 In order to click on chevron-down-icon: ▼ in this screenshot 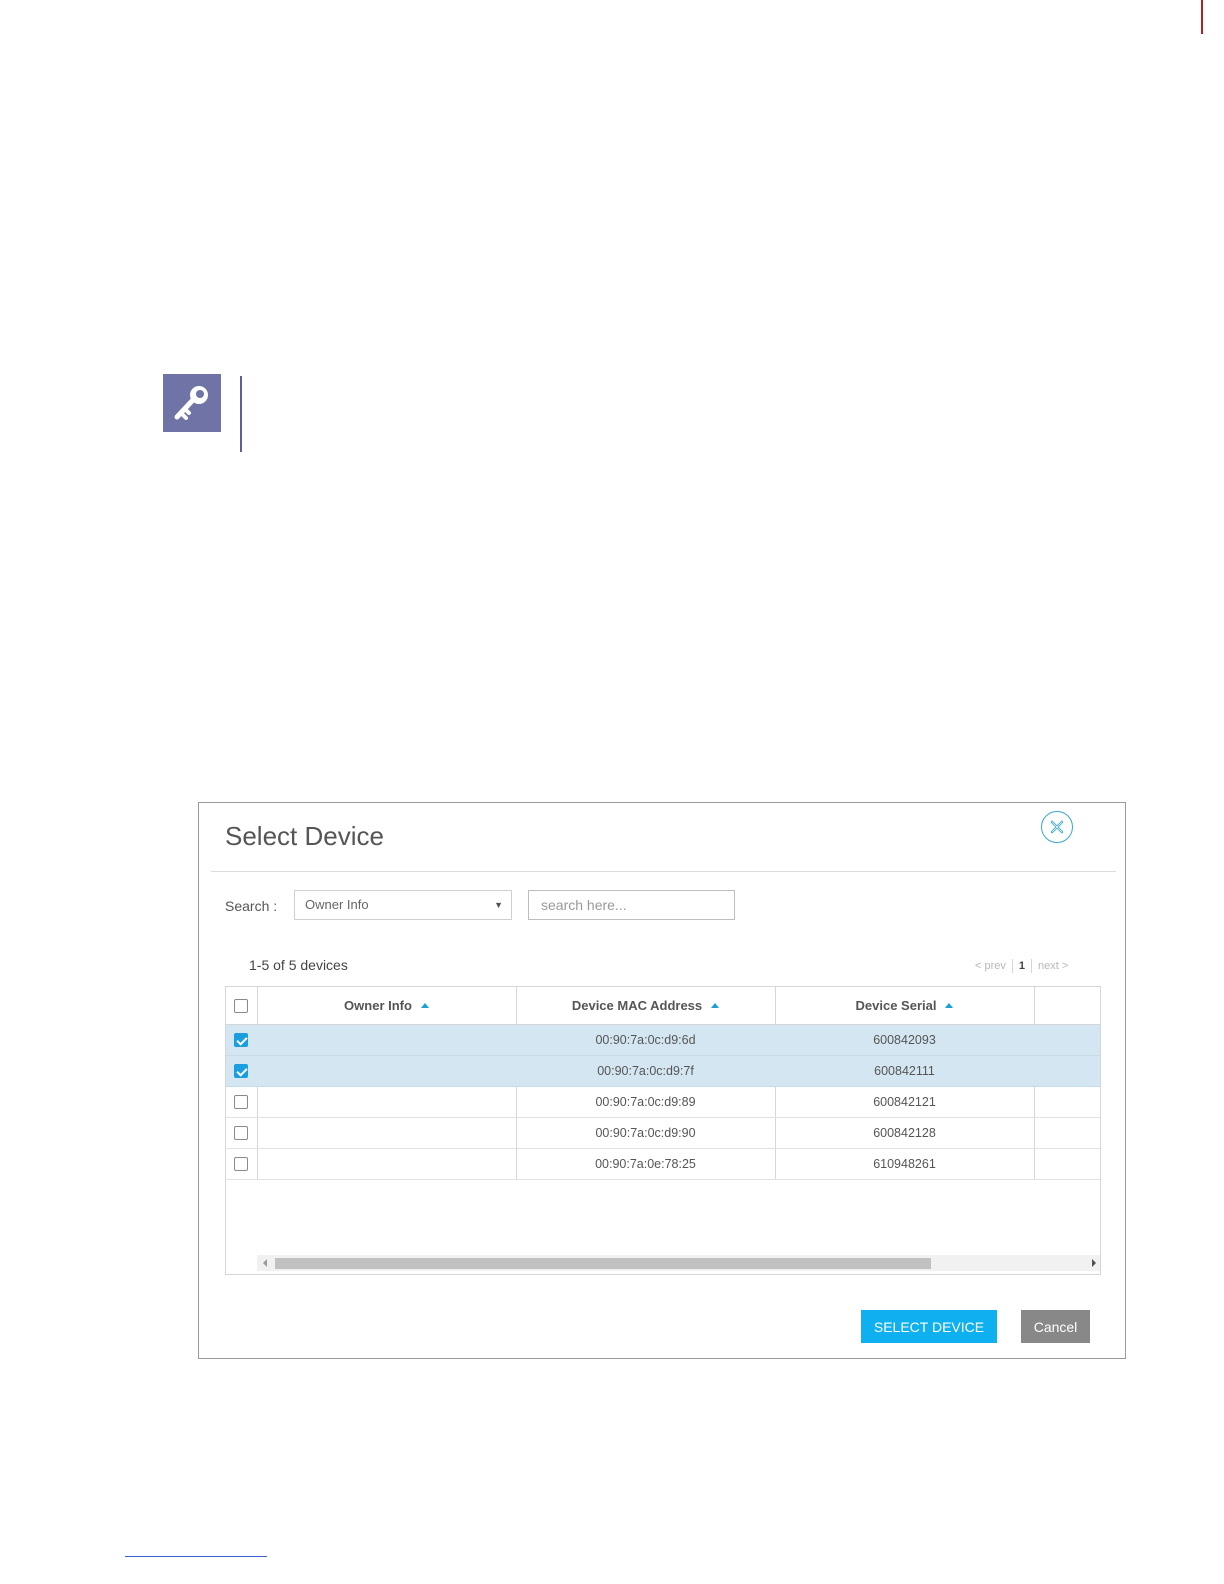, I will do `click(498, 905)`.